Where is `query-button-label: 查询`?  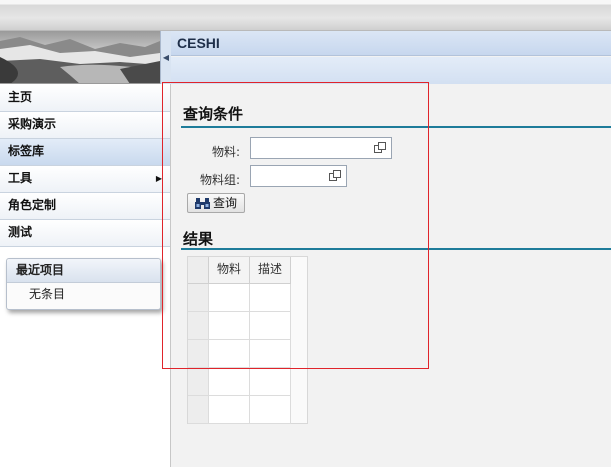 query-button-label: 查询 is located at coordinates (225, 203).